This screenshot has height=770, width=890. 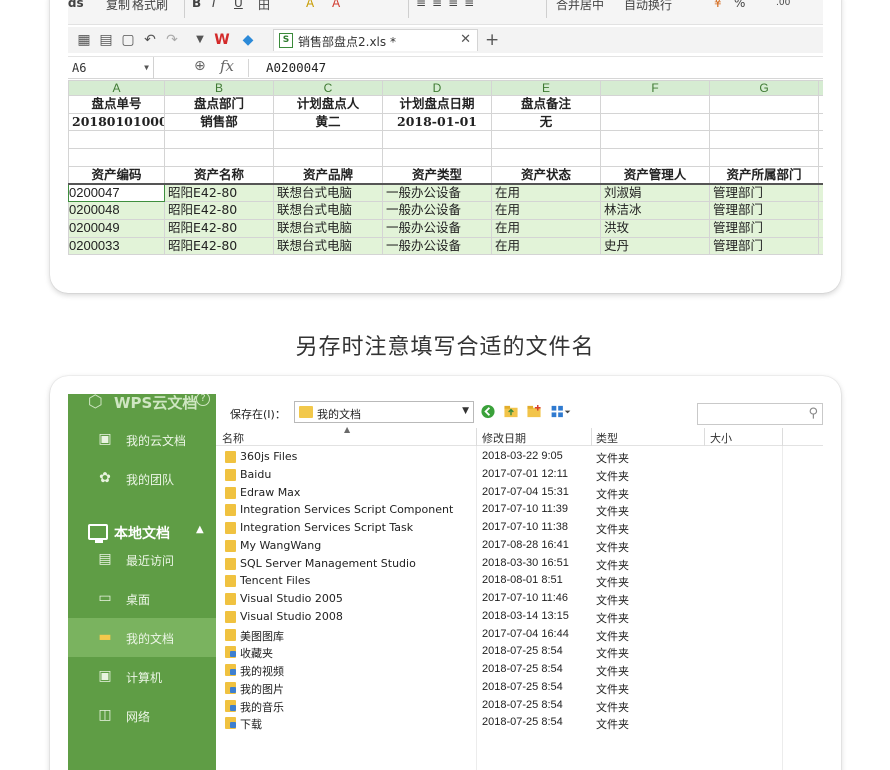 What do you see at coordinates (519, 493) in the screenshot?
I see `file-row: Edraw Max 2017-07-04 15:31 文件夹` at bounding box center [519, 493].